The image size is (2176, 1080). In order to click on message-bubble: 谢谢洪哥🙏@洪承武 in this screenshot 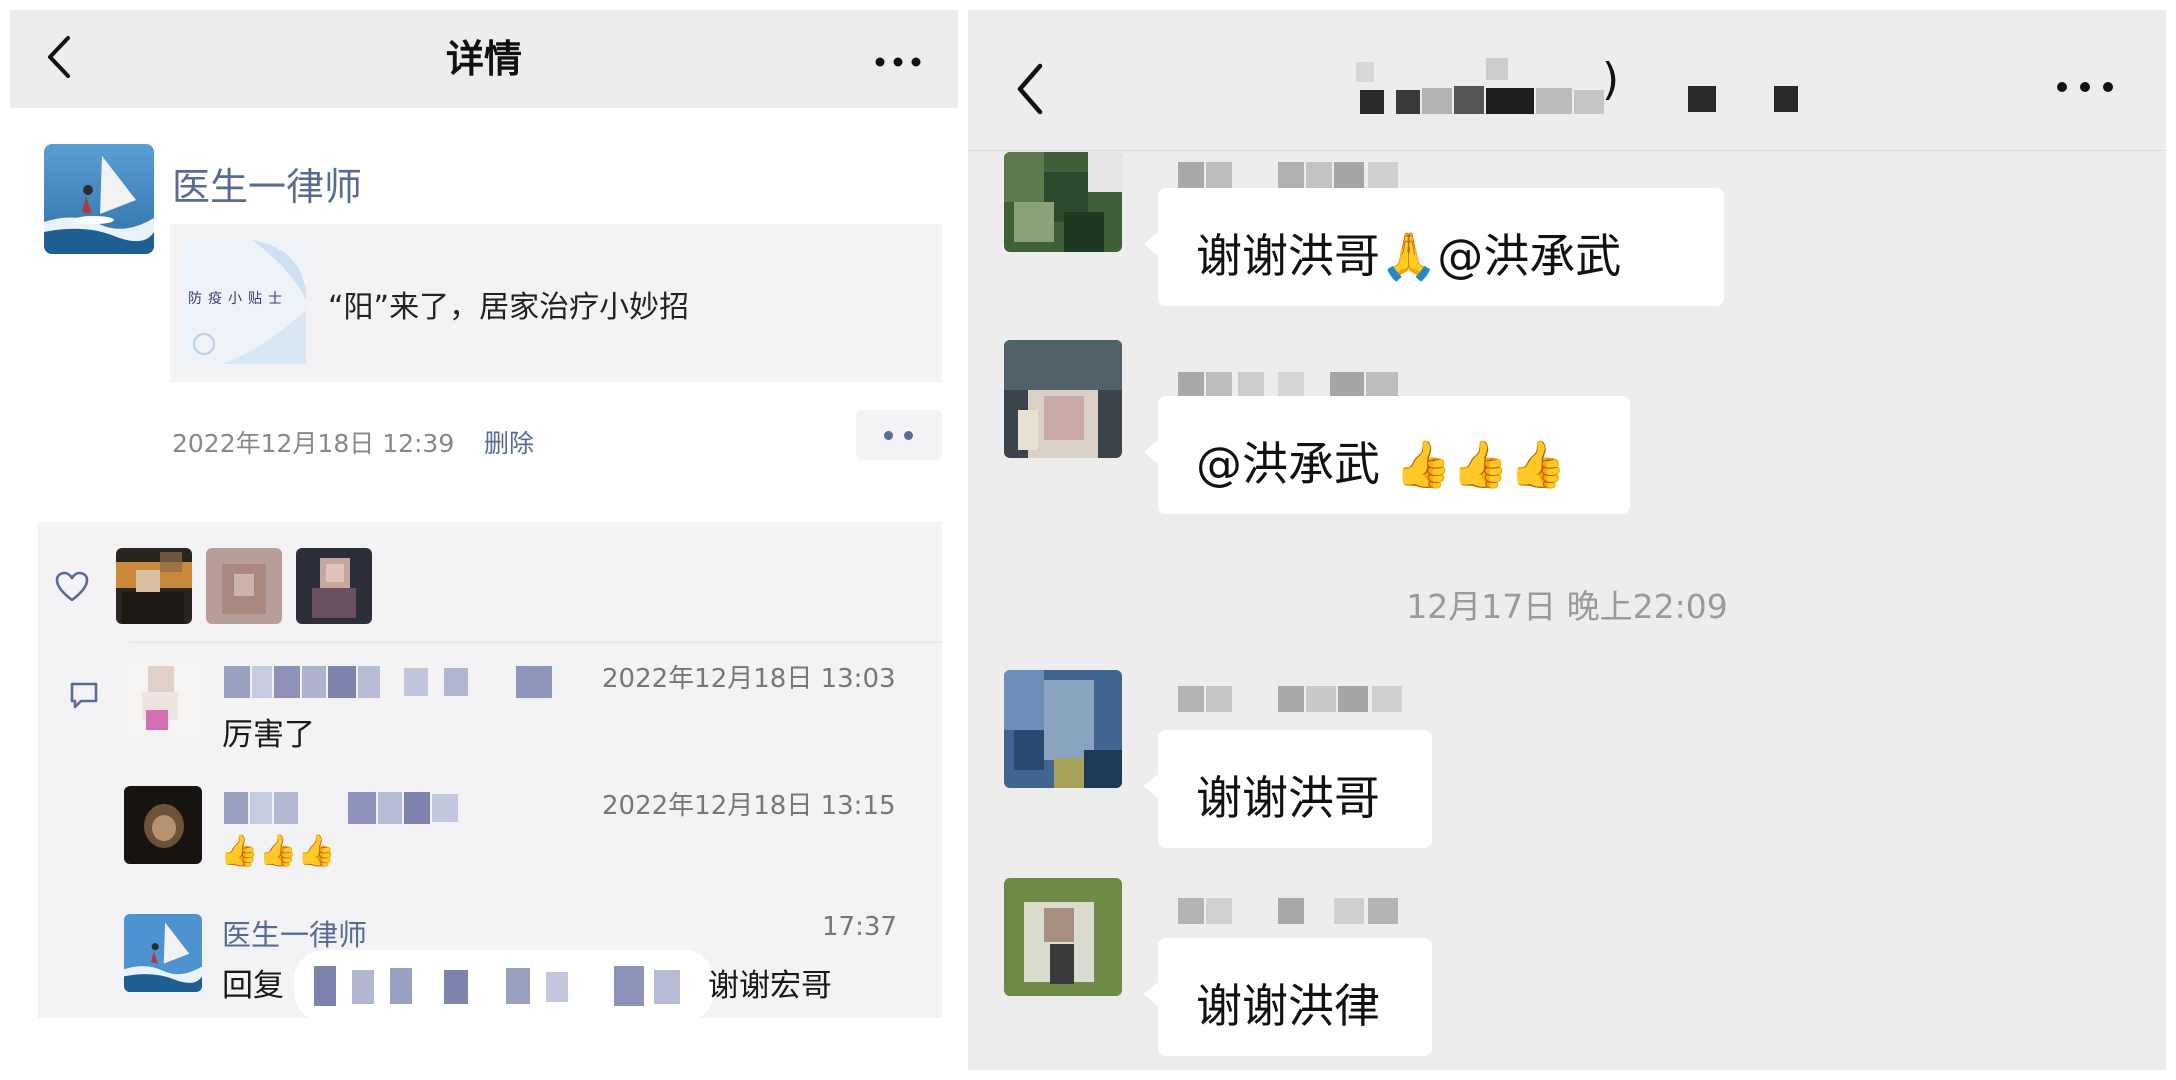, I will do `click(1434, 247)`.